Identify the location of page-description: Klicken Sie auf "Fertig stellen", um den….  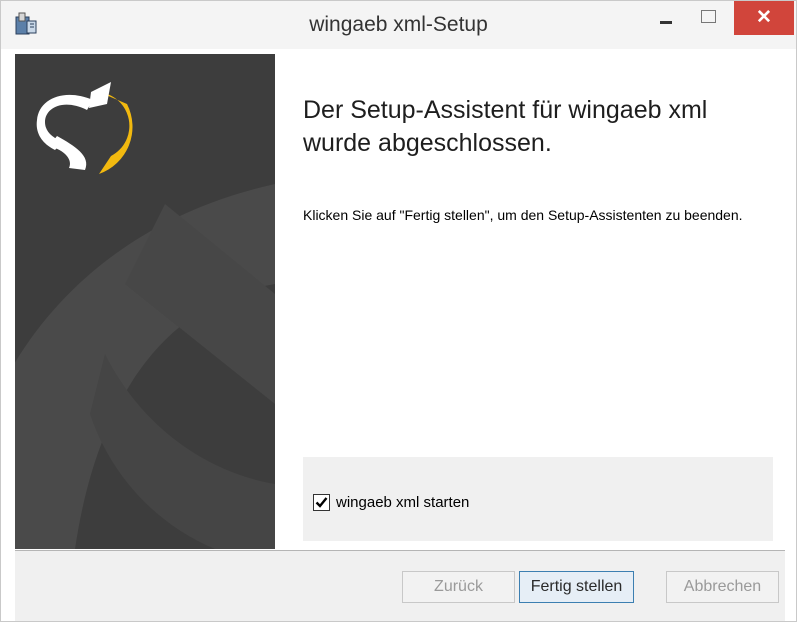
(523, 215).